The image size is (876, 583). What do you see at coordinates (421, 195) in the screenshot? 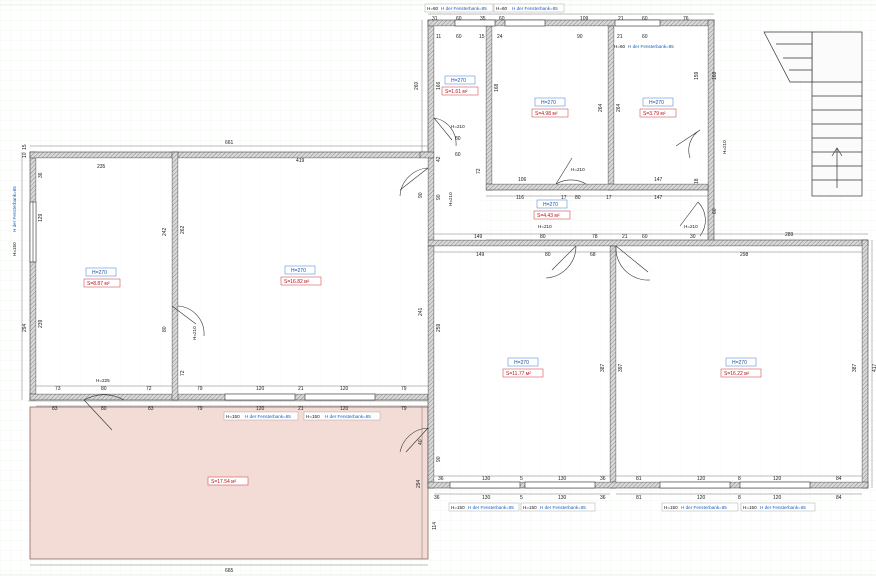
I see `dim-v-90: 90` at bounding box center [421, 195].